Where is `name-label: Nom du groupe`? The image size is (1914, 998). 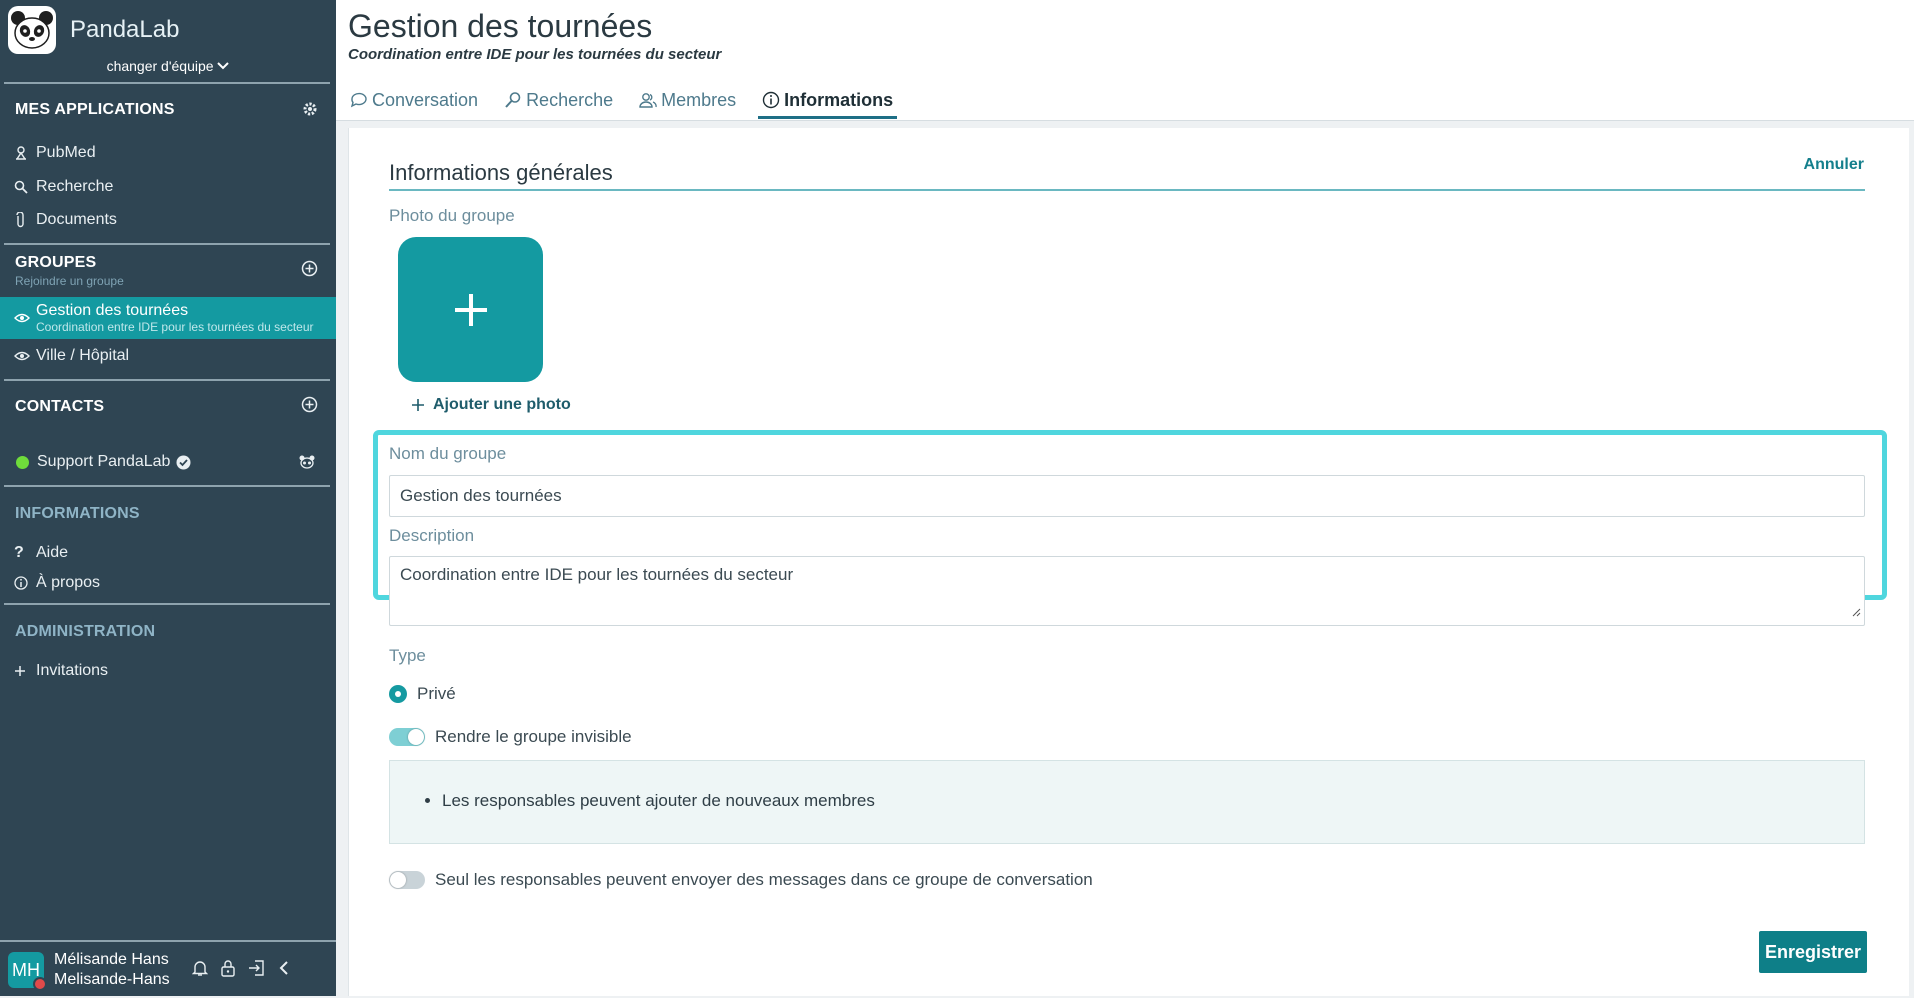 name-label: Nom du groupe is located at coordinates (448, 453).